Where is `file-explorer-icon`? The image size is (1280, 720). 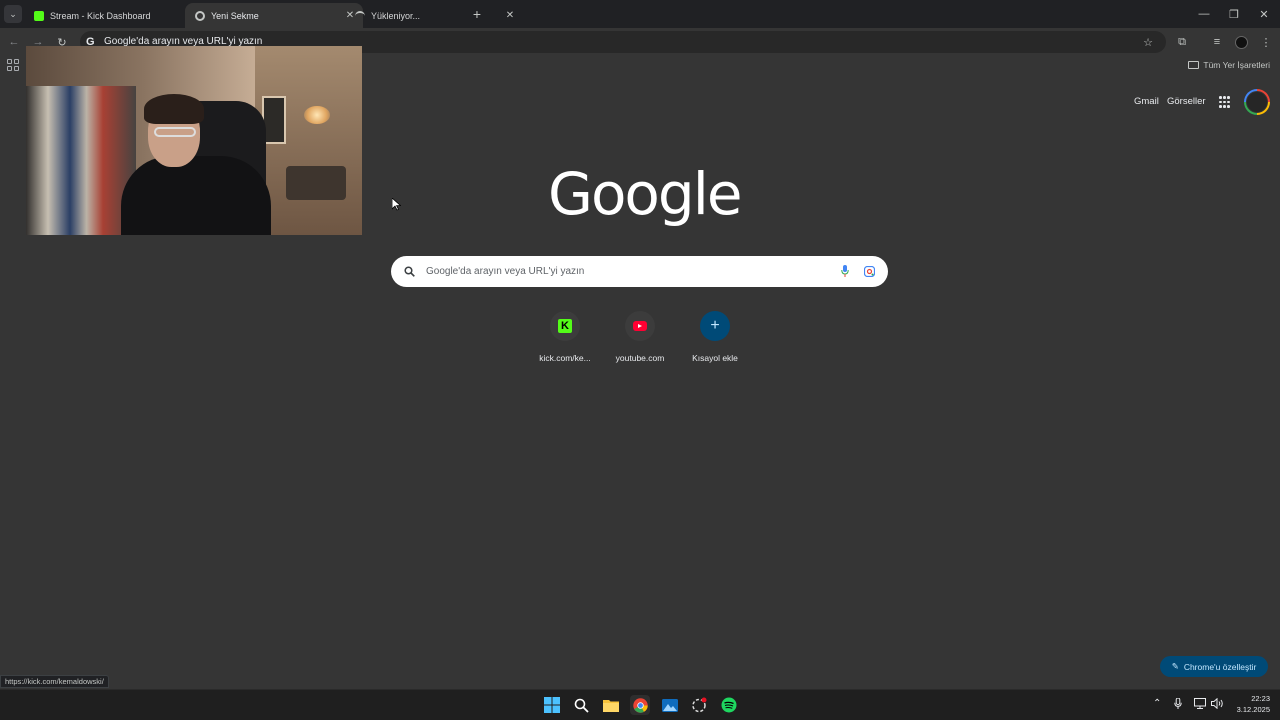
file-explorer-icon is located at coordinates (611, 705).